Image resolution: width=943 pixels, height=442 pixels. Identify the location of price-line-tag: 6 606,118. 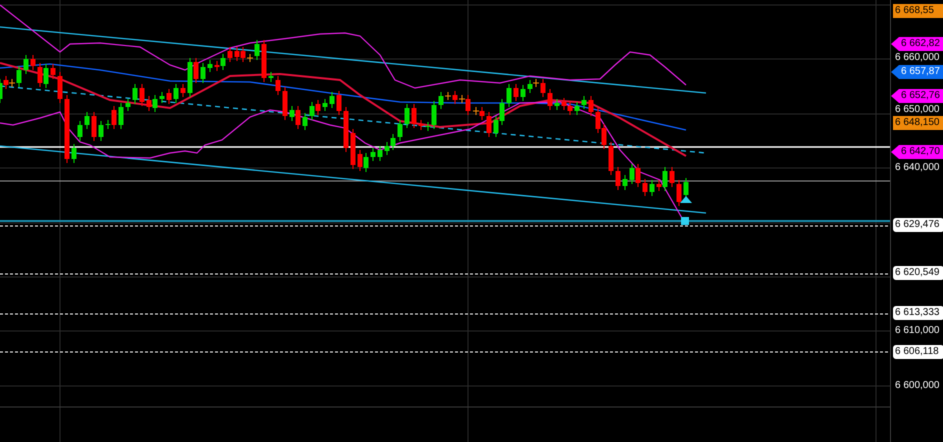
(918, 352).